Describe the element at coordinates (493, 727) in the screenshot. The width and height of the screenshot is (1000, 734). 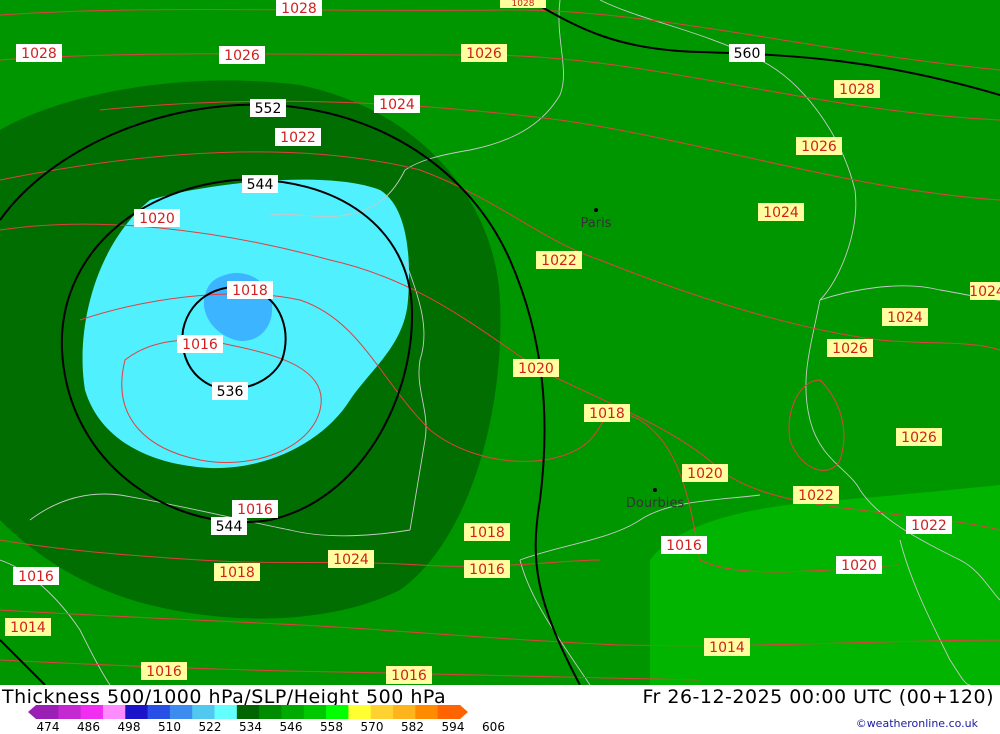
I see `legend-tick-label: 606` at that location.